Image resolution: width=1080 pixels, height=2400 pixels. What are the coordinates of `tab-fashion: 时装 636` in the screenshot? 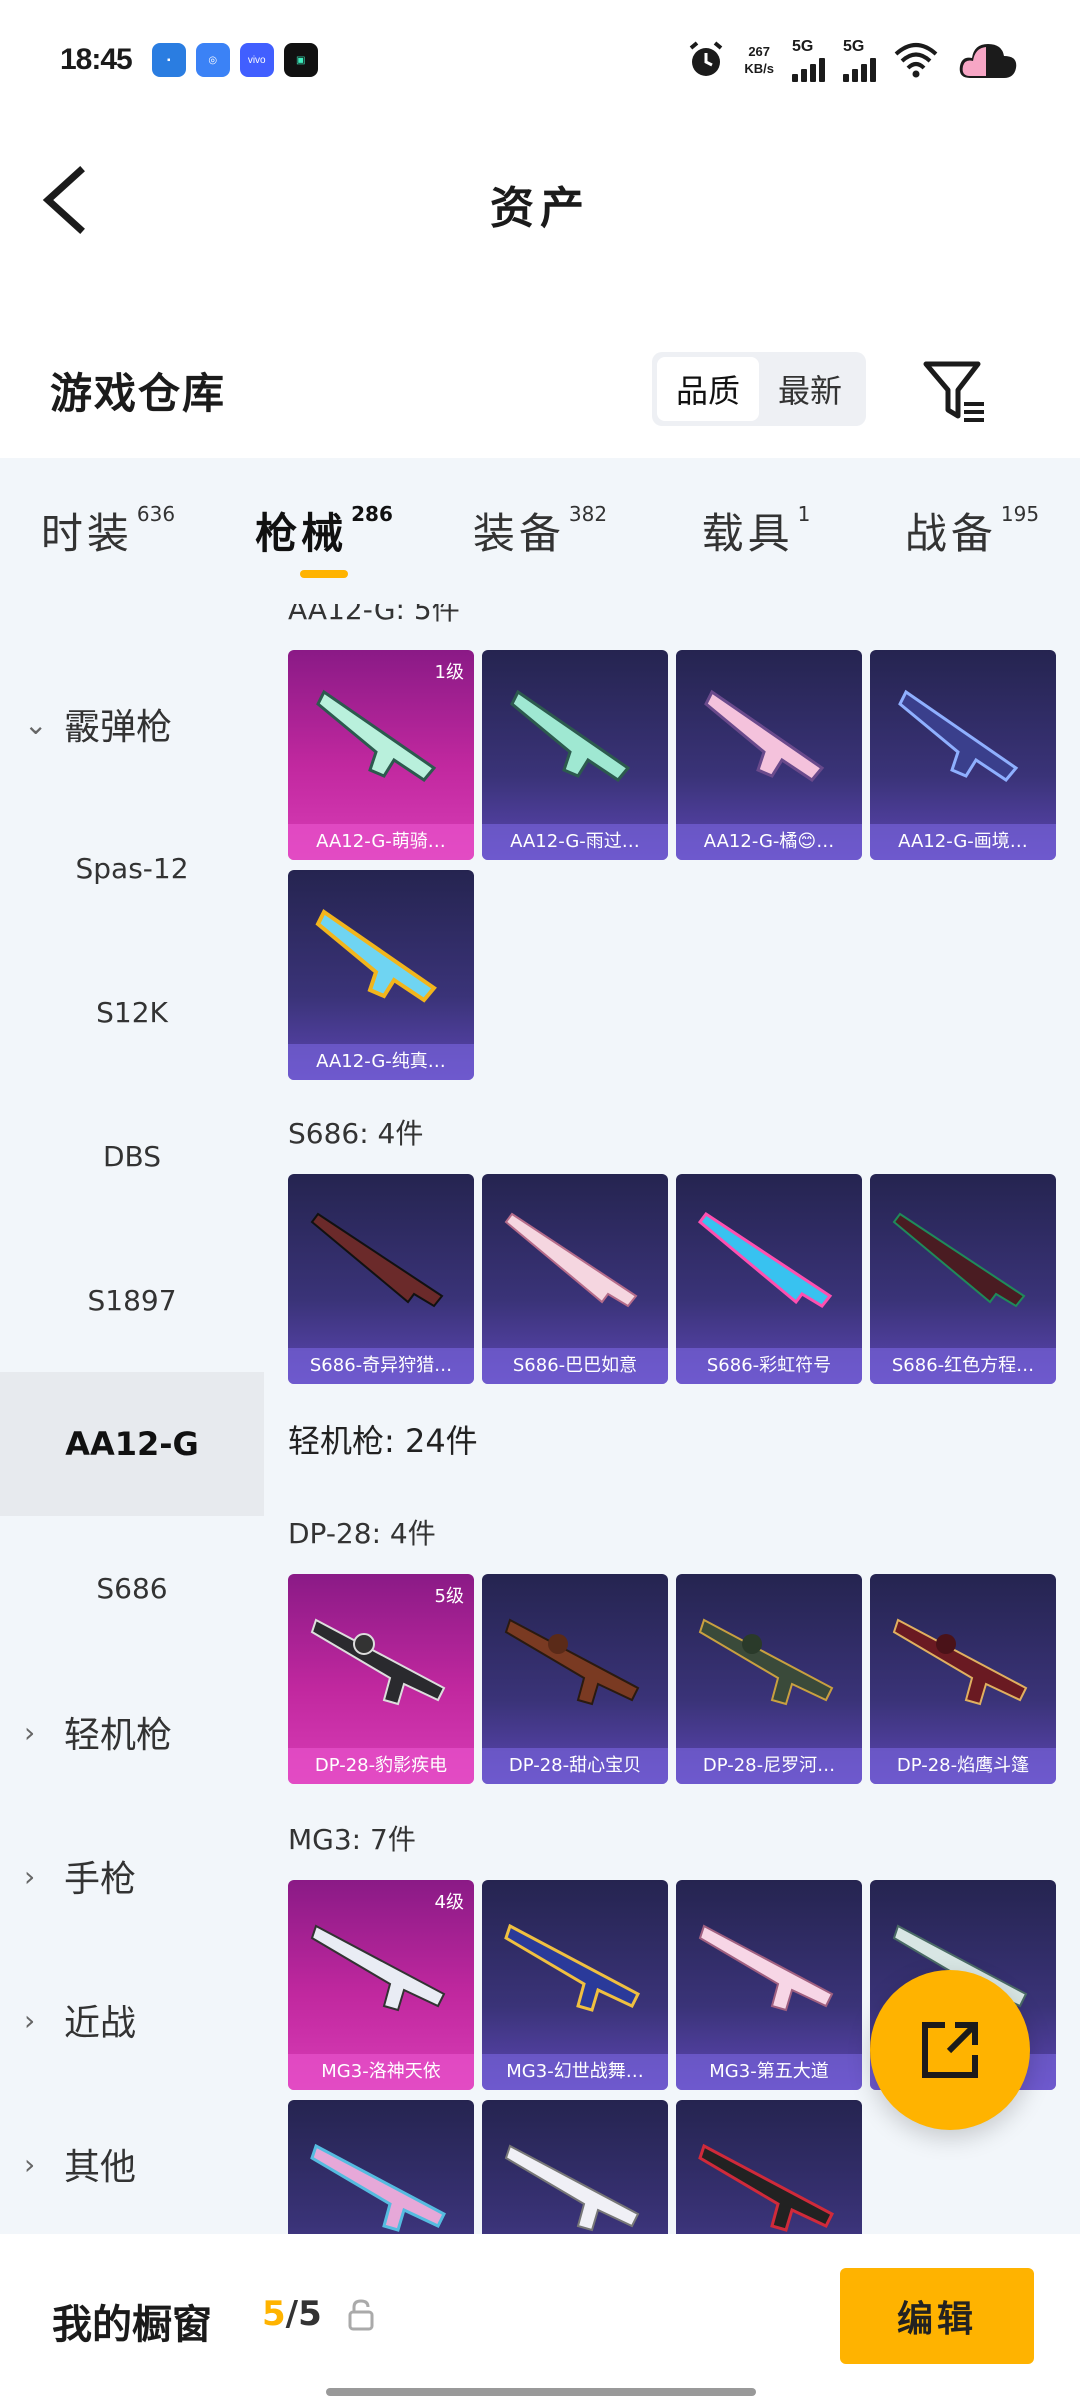 It's located at (108, 531).